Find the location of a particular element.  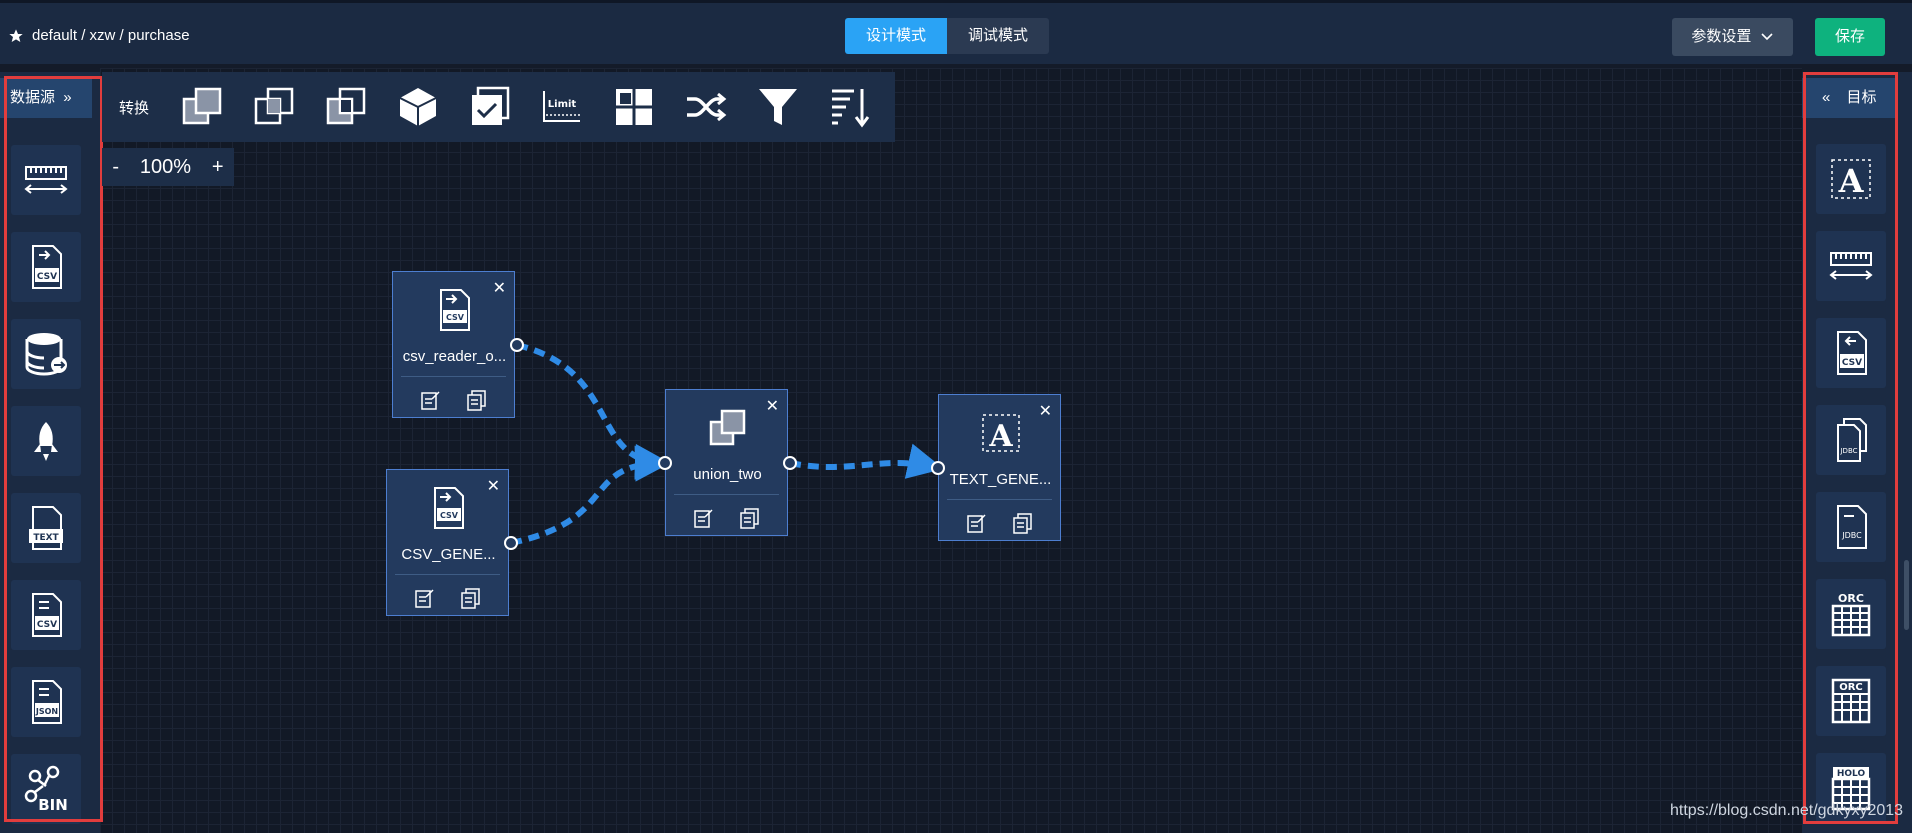

source-tile-rocket is located at coordinates (46, 441).